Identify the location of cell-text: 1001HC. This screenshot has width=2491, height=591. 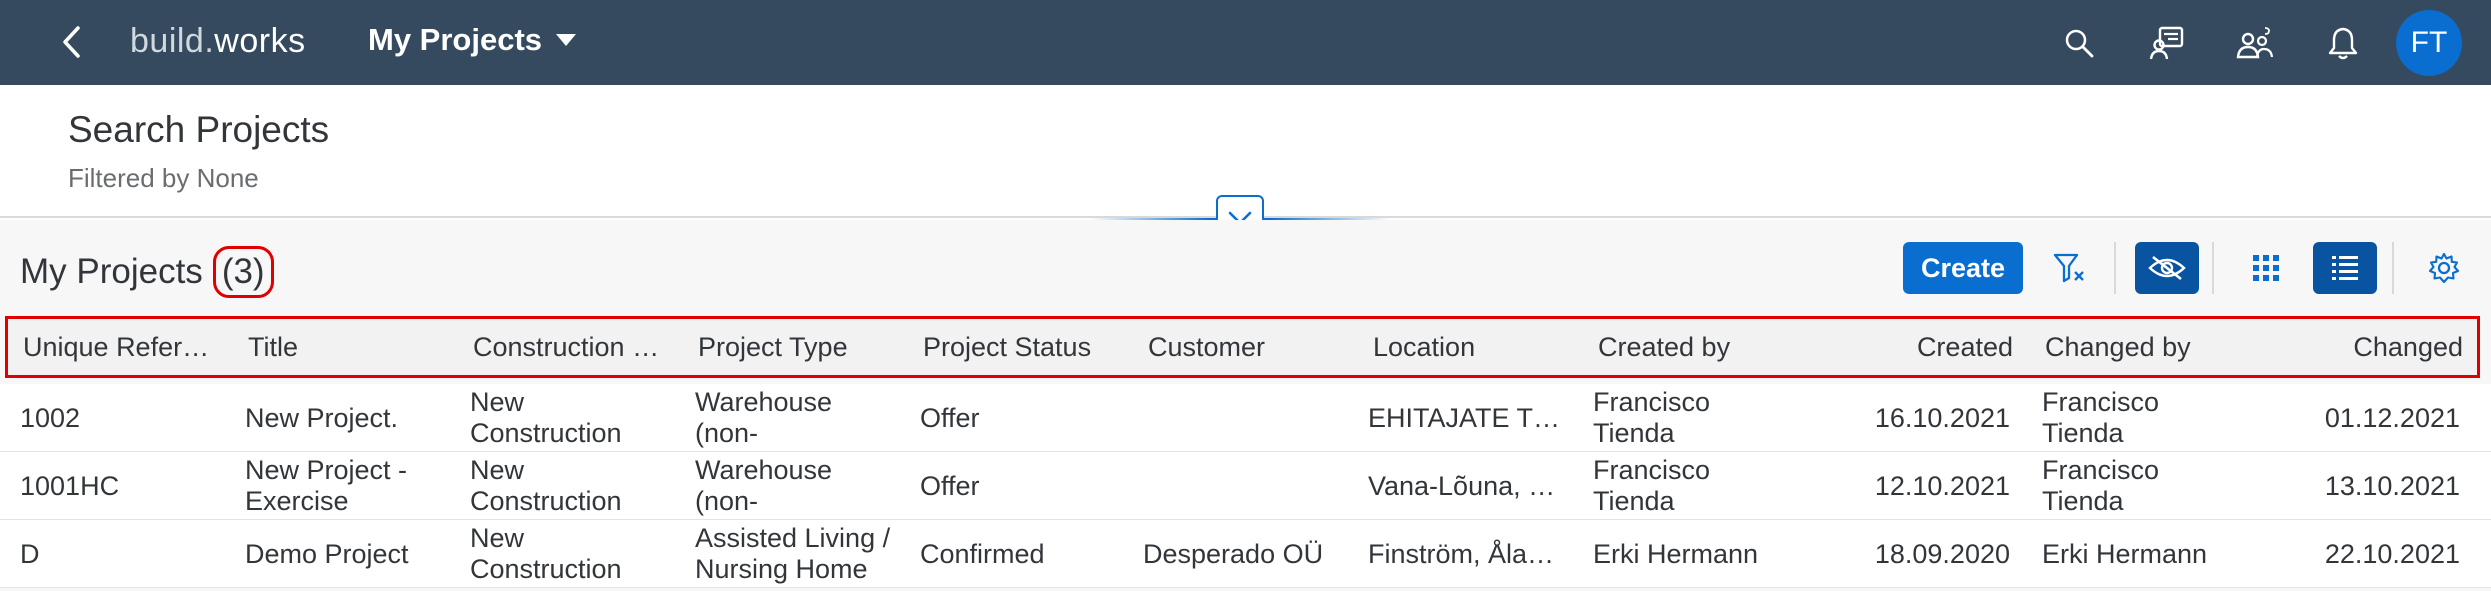
(70, 485).